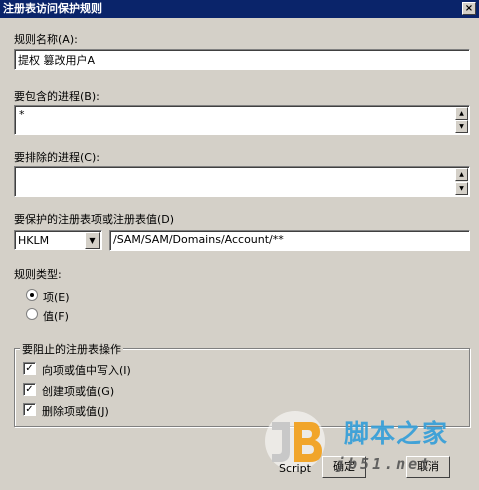 The image size is (479, 490). Describe the element at coordinates (92, 240) in the screenshot. I see `chevron-down-icon: ▼` at that location.